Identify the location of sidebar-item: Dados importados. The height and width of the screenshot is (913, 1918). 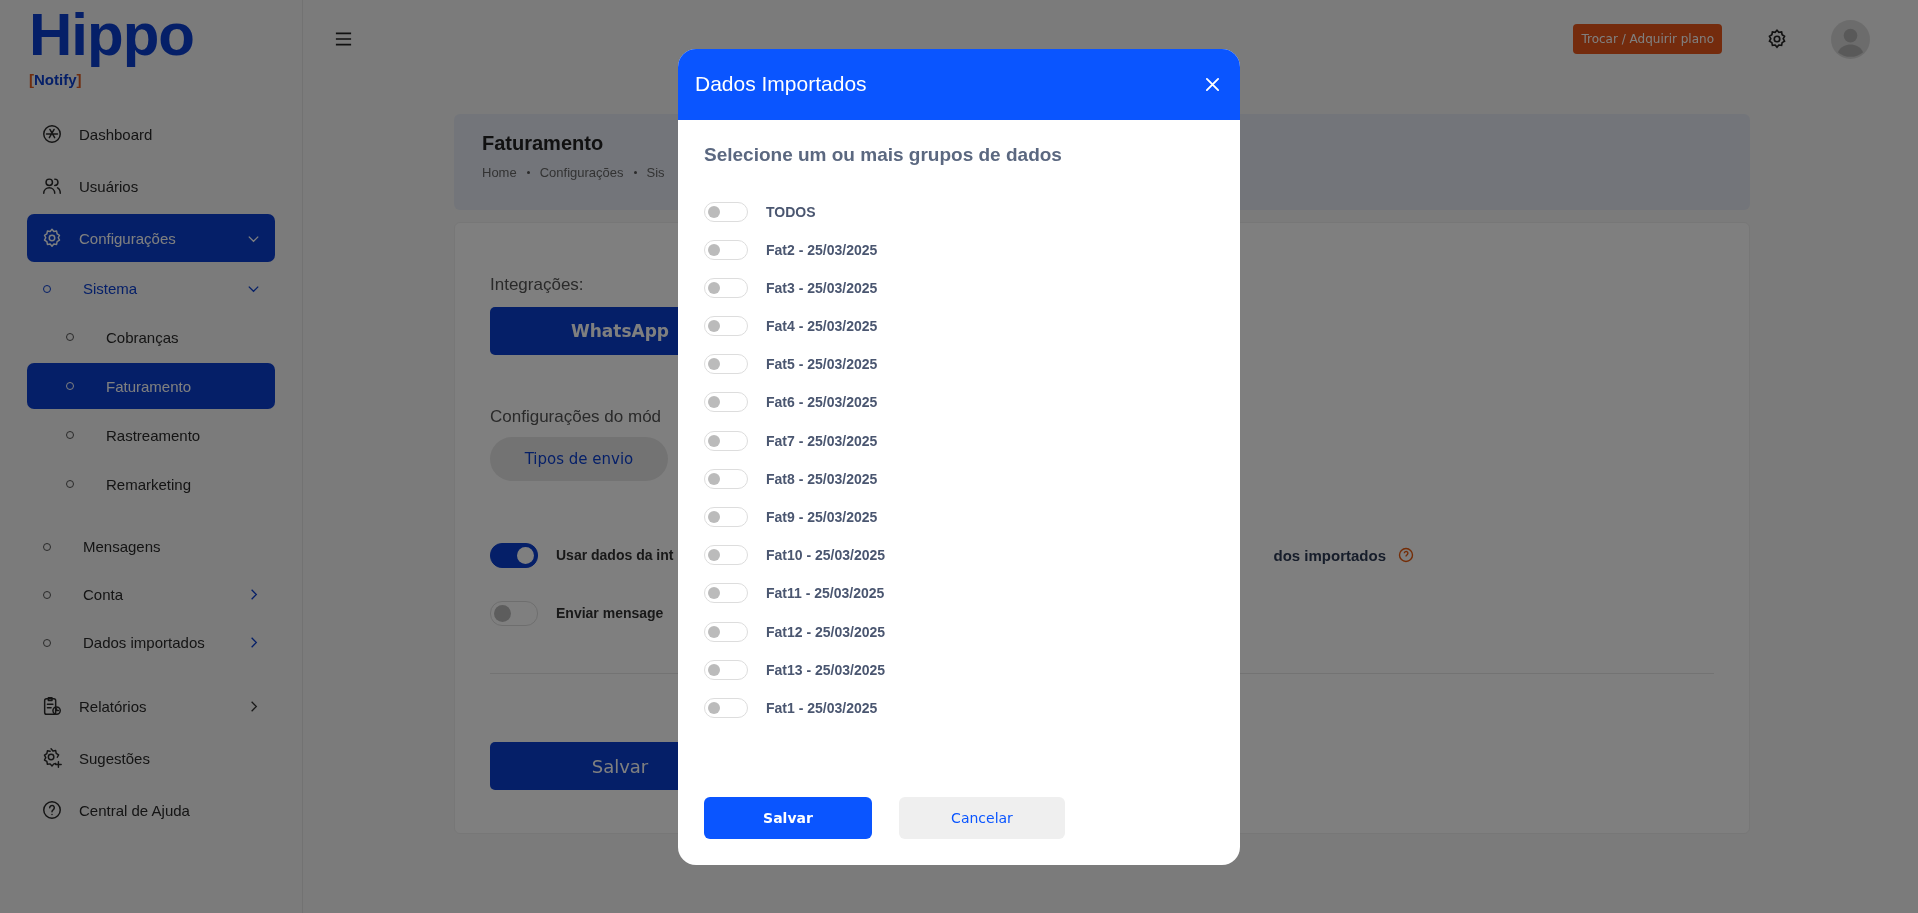
(151, 642).